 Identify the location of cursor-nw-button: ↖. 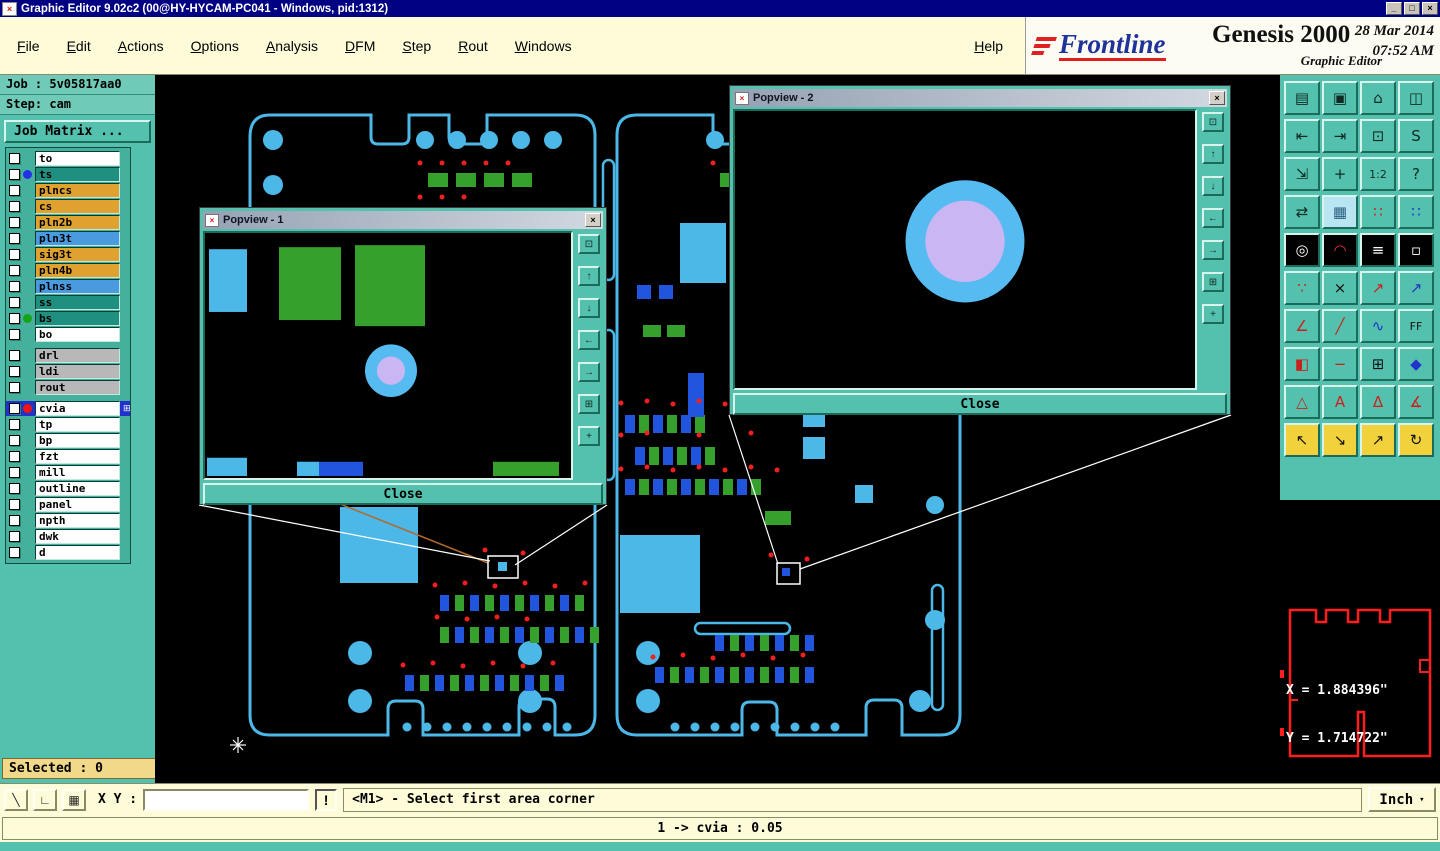
(1302, 440).